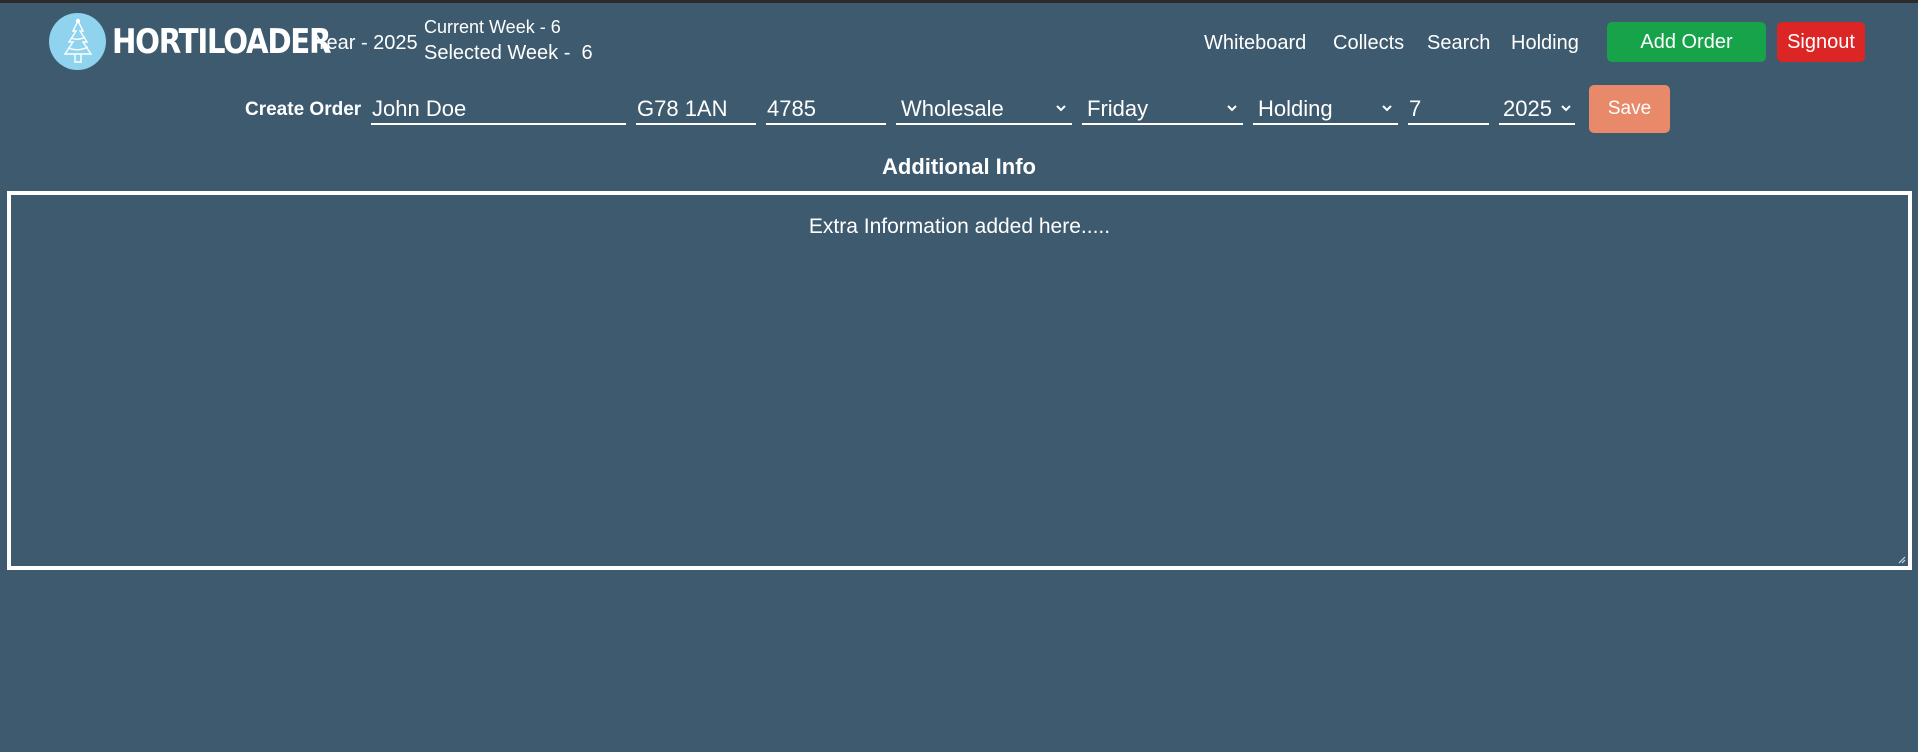 This screenshot has width=1918, height=752. I want to click on order-type-select: Wholesale, so click(984, 108).